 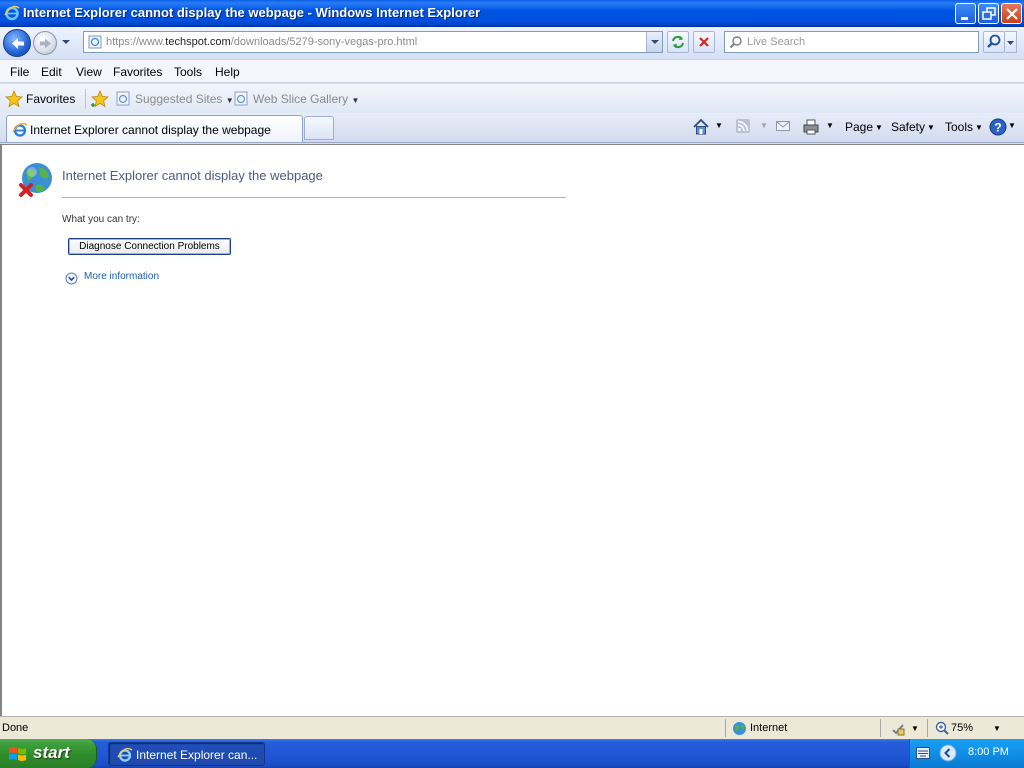 I want to click on close-button, so click(x=1011, y=13).